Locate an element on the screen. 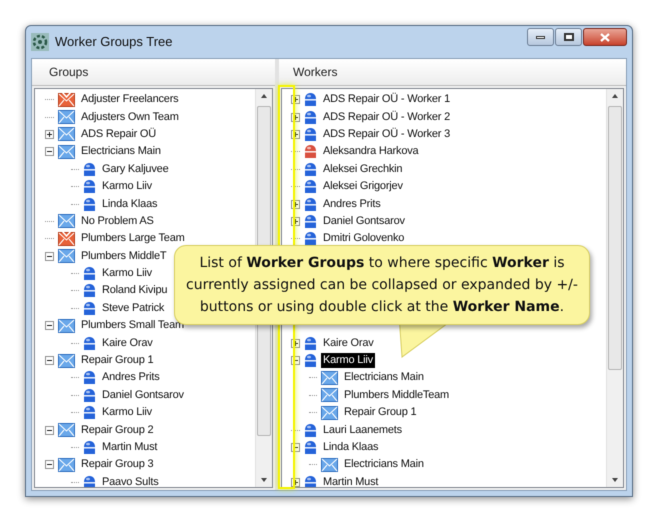 Image resolution: width=656 pixels, height=520 pixels. tree-item: Plumbers MiddleT is located at coordinates (123, 256).